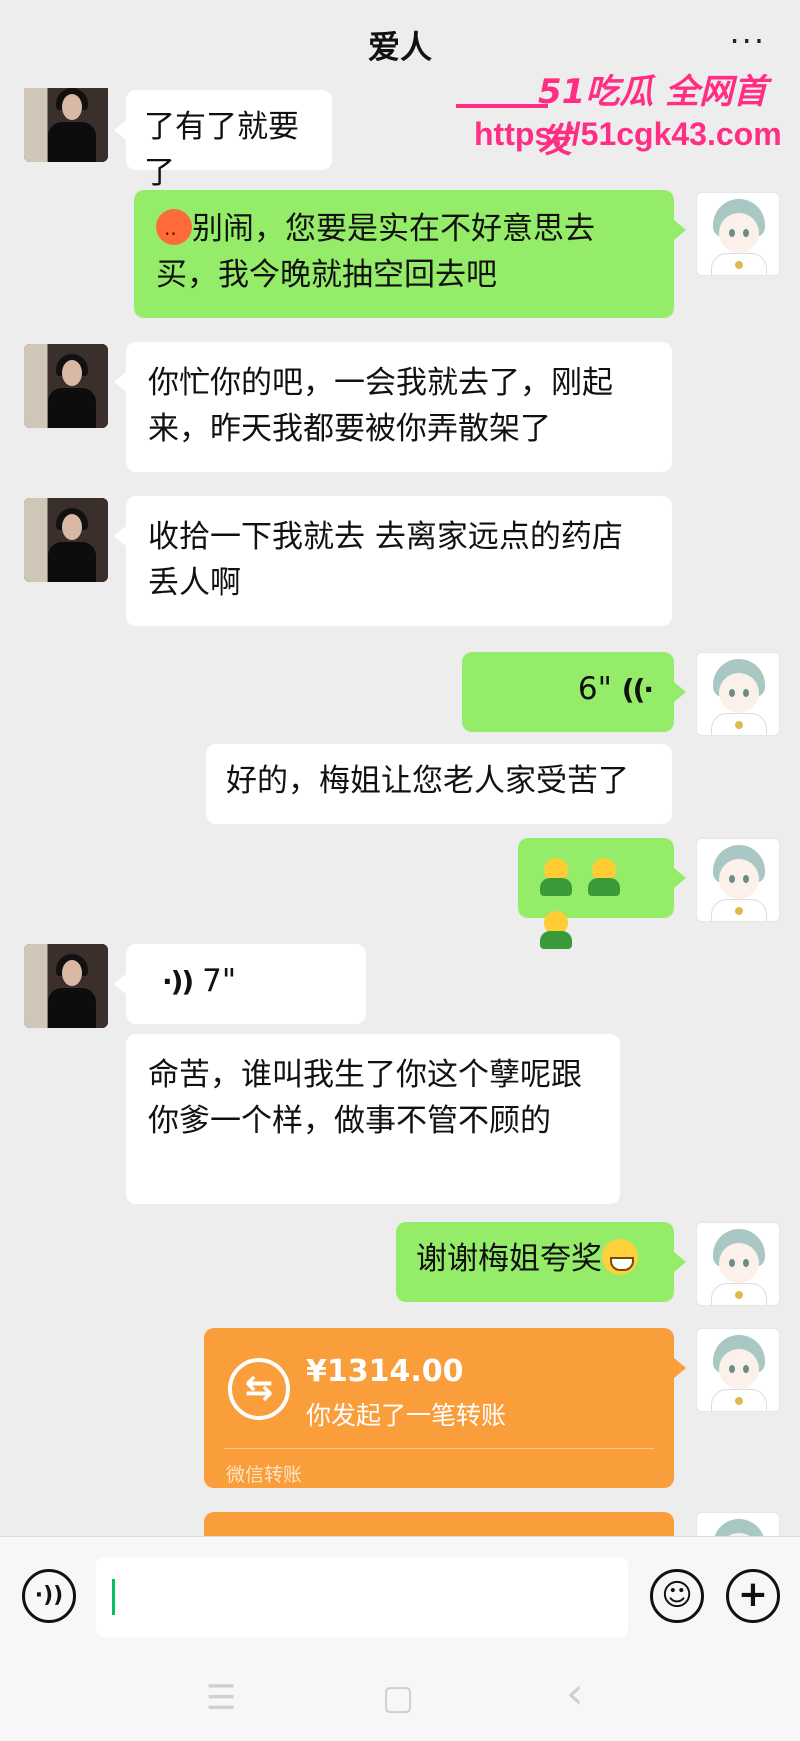 The height and width of the screenshot is (1741, 800). What do you see at coordinates (240, 984) in the screenshot?
I see `voice-message-incoming: ·)) 7"` at bounding box center [240, 984].